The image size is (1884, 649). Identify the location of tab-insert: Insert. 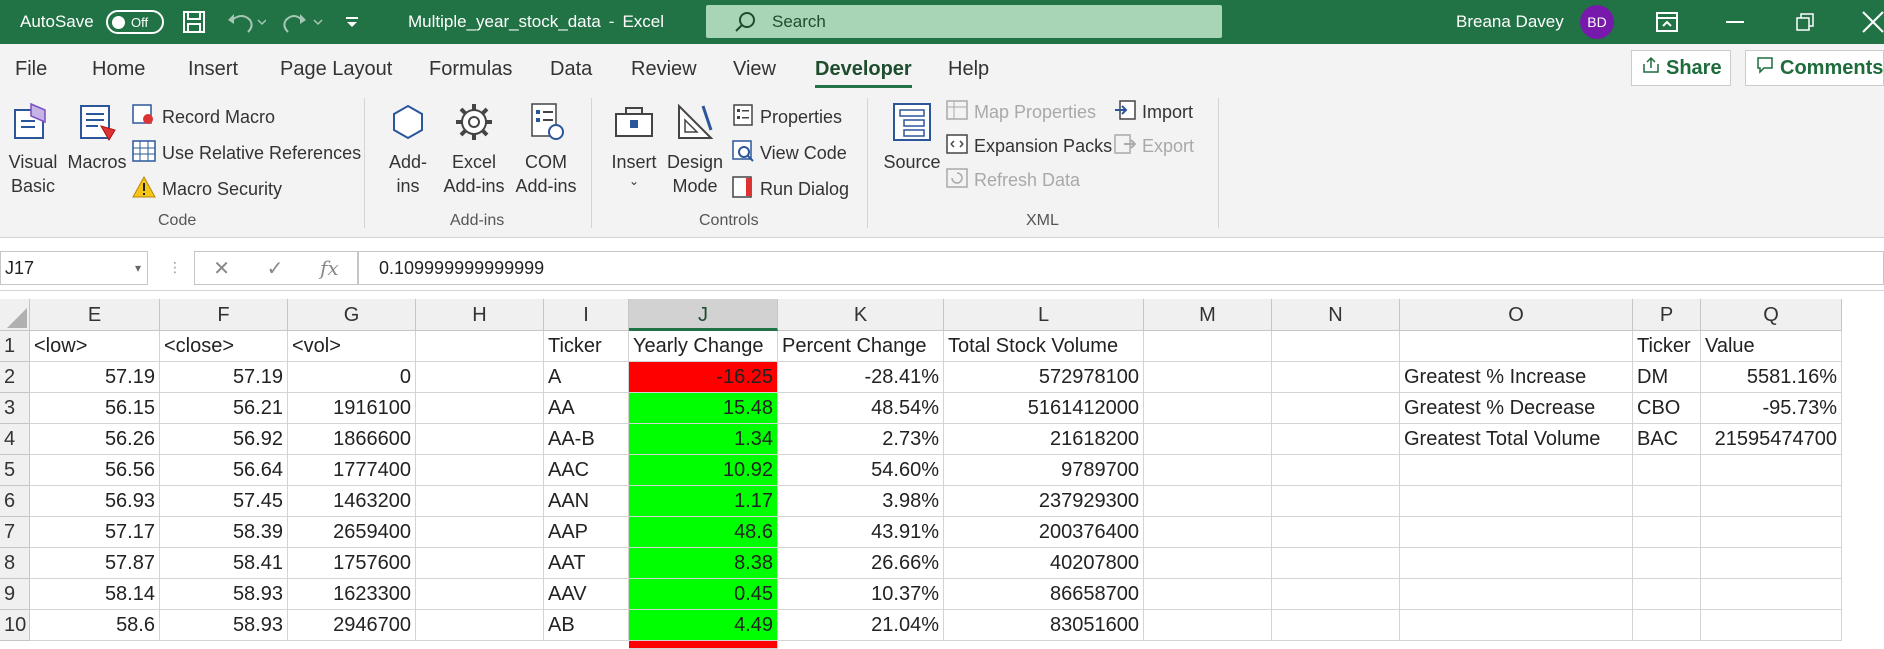
(213, 69).